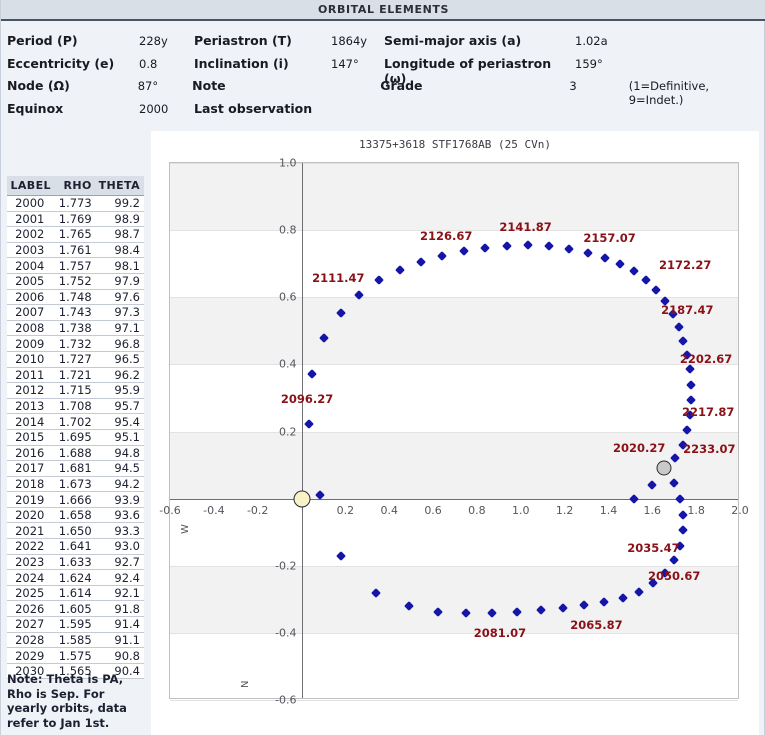 The height and width of the screenshot is (735, 765). I want to click on cell-label: 2013, so click(32, 406).